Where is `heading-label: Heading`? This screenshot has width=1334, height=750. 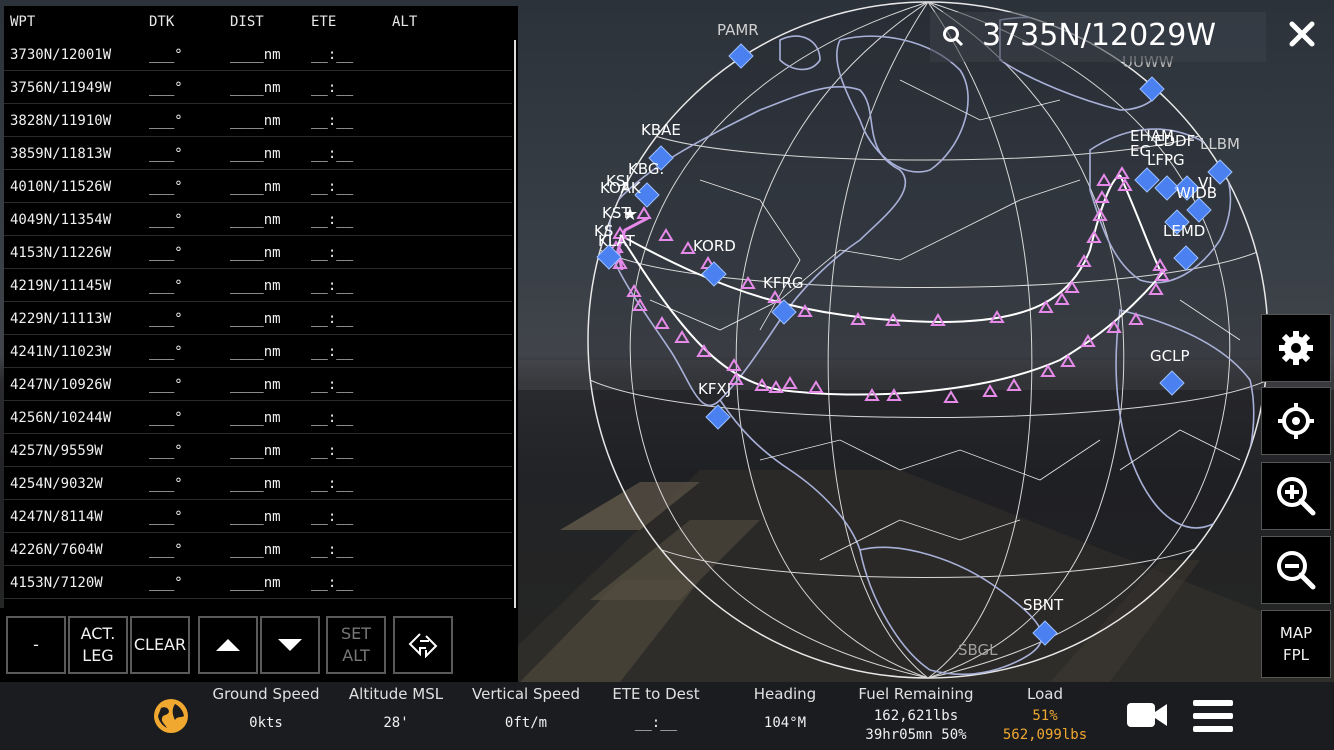 heading-label: Heading is located at coordinates (785, 694).